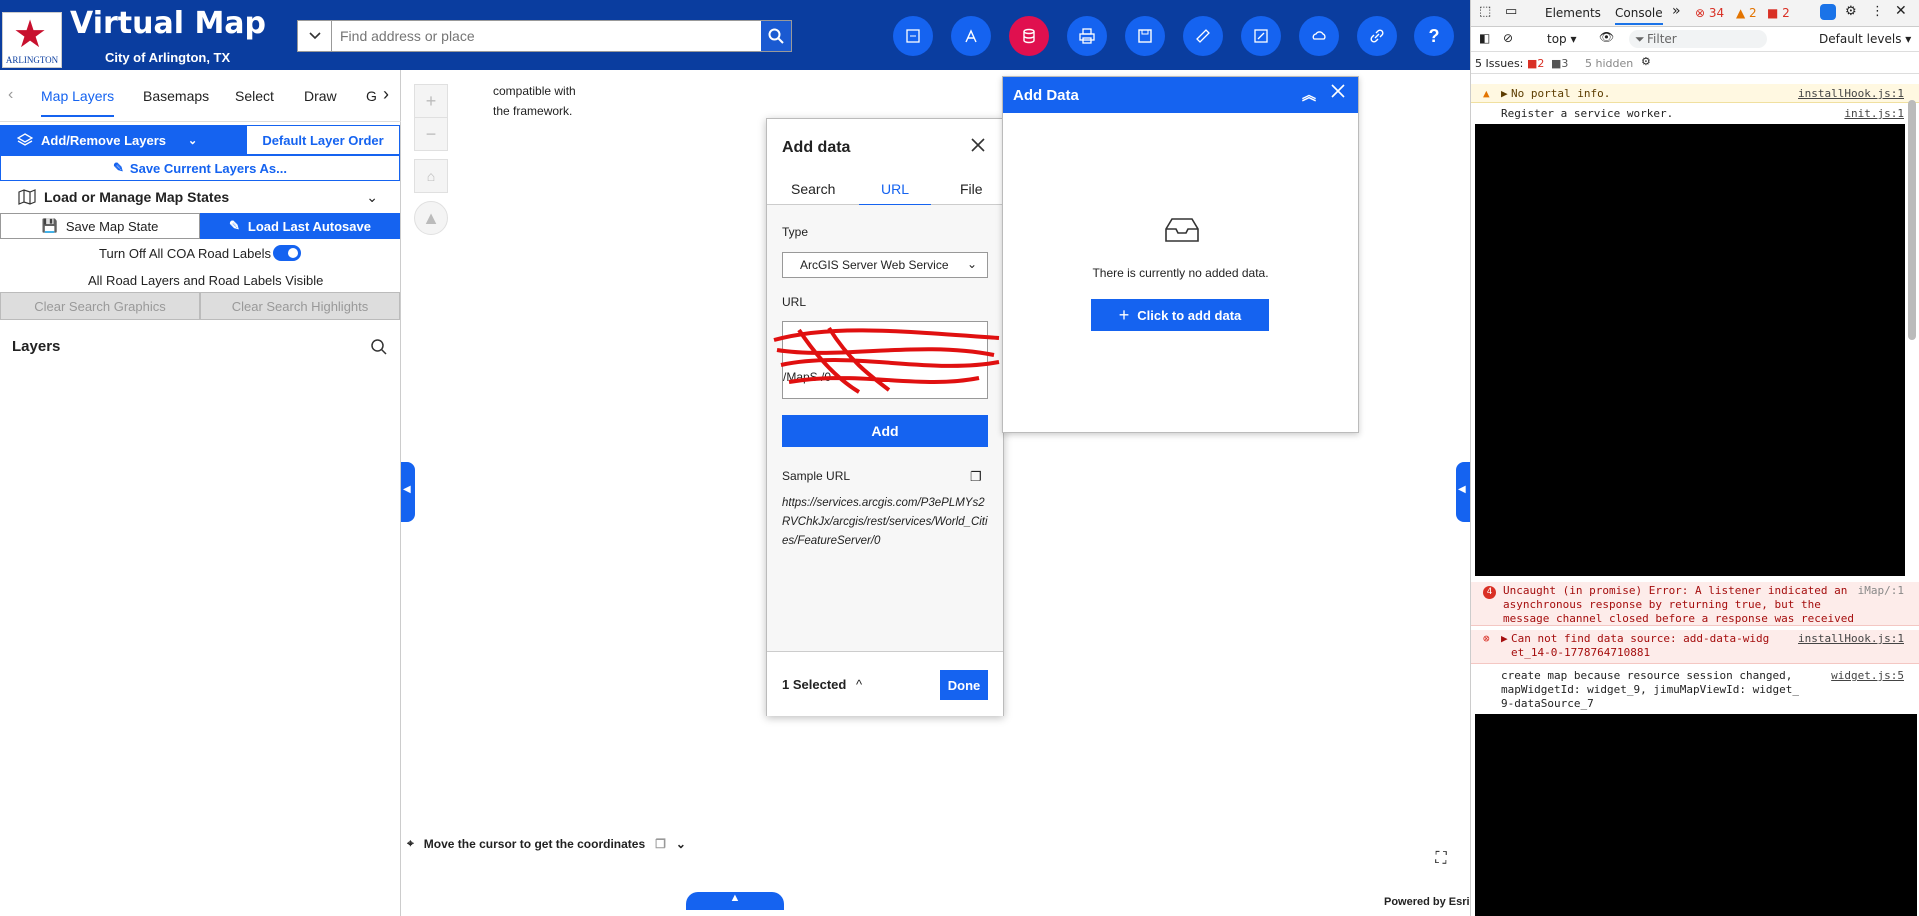  I want to click on chevron-right-icon: ›, so click(386, 94).